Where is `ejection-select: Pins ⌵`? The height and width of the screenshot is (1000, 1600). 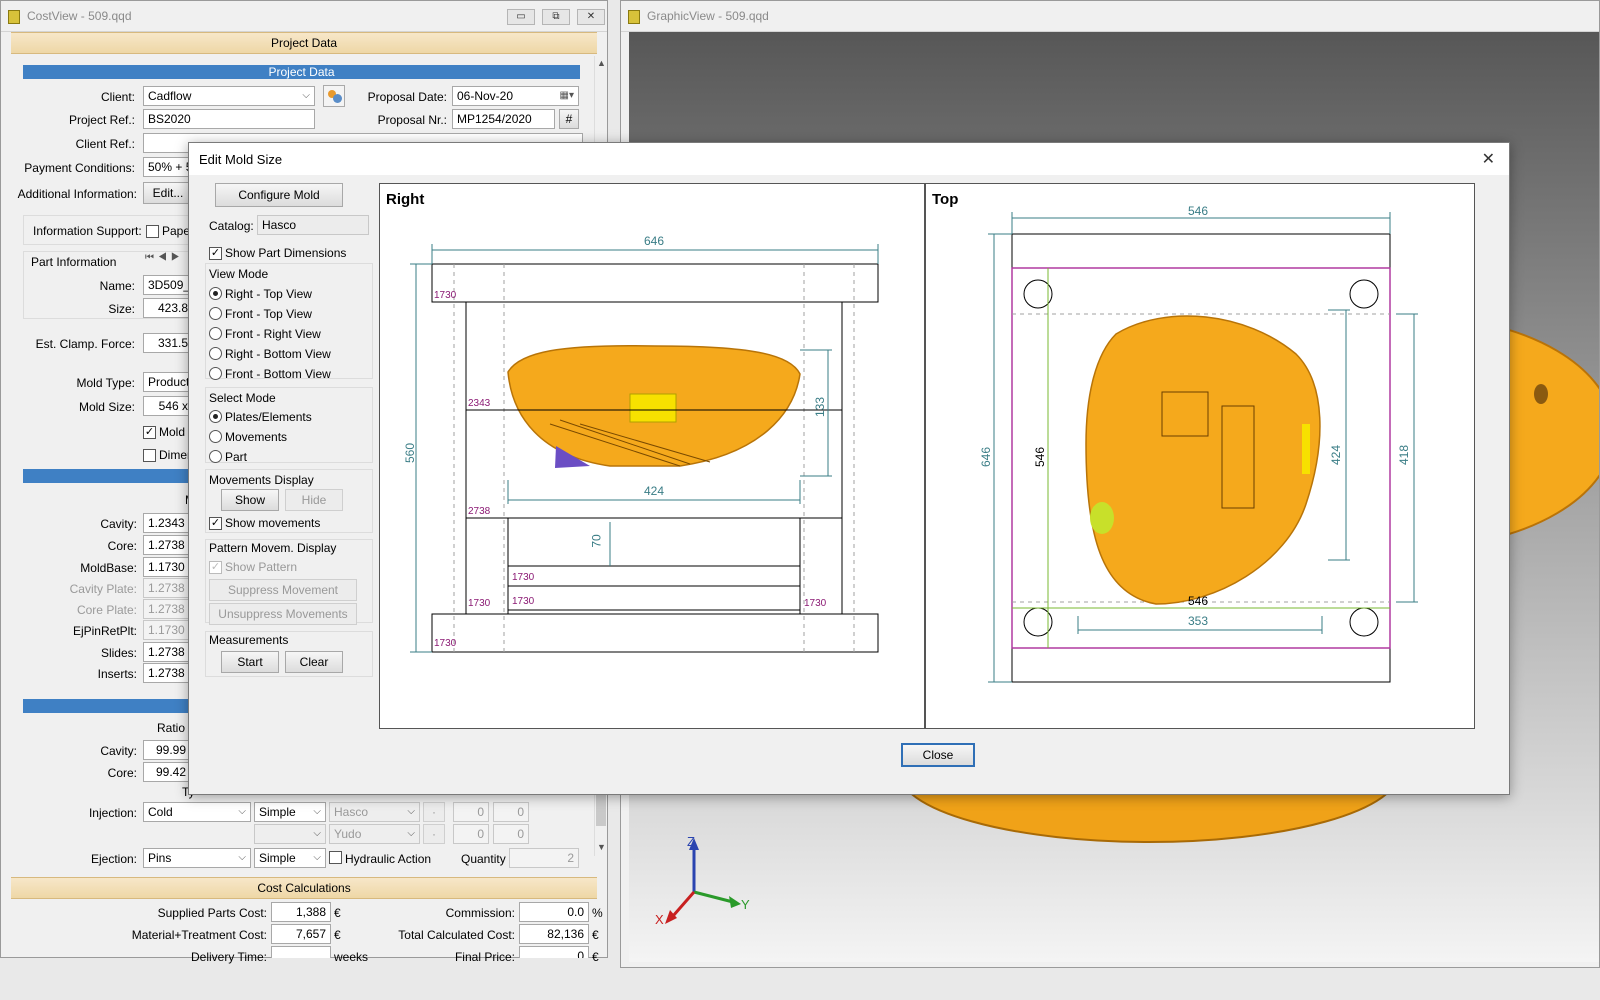 ejection-select: Pins ⌵ is located at coordinates (197, 858).